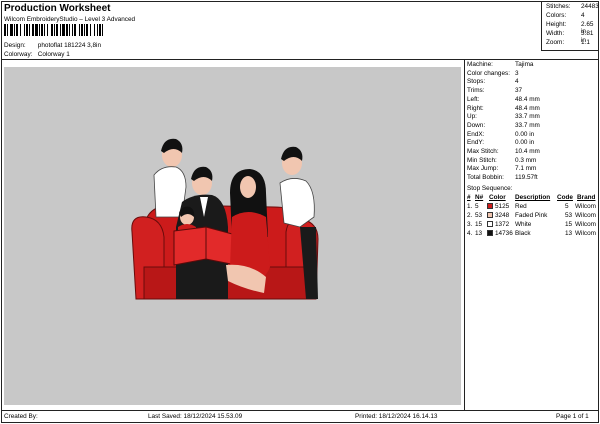 The height and width of the screenshot is (424, 600). Describe the element at coordinates (470, 224) in the screenshot. I see `stop-num: 3.` at that location.